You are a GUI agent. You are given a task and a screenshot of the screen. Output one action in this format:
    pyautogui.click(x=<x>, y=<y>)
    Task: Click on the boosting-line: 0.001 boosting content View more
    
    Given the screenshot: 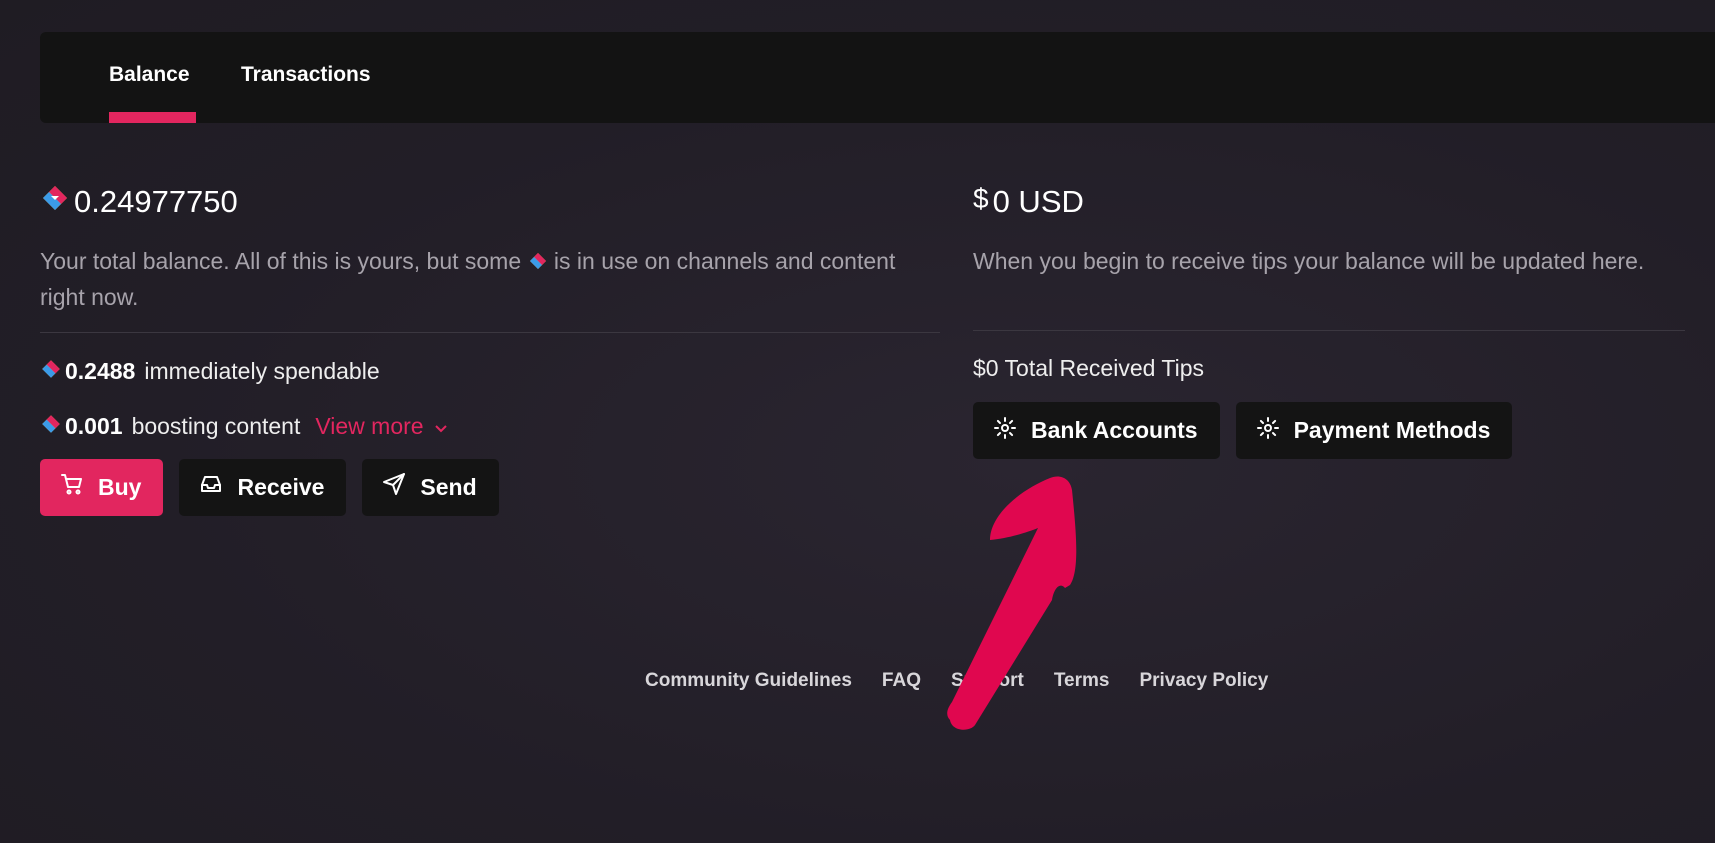 What is the action you would take?
    pyautogui.click(x=490, y=427)
    